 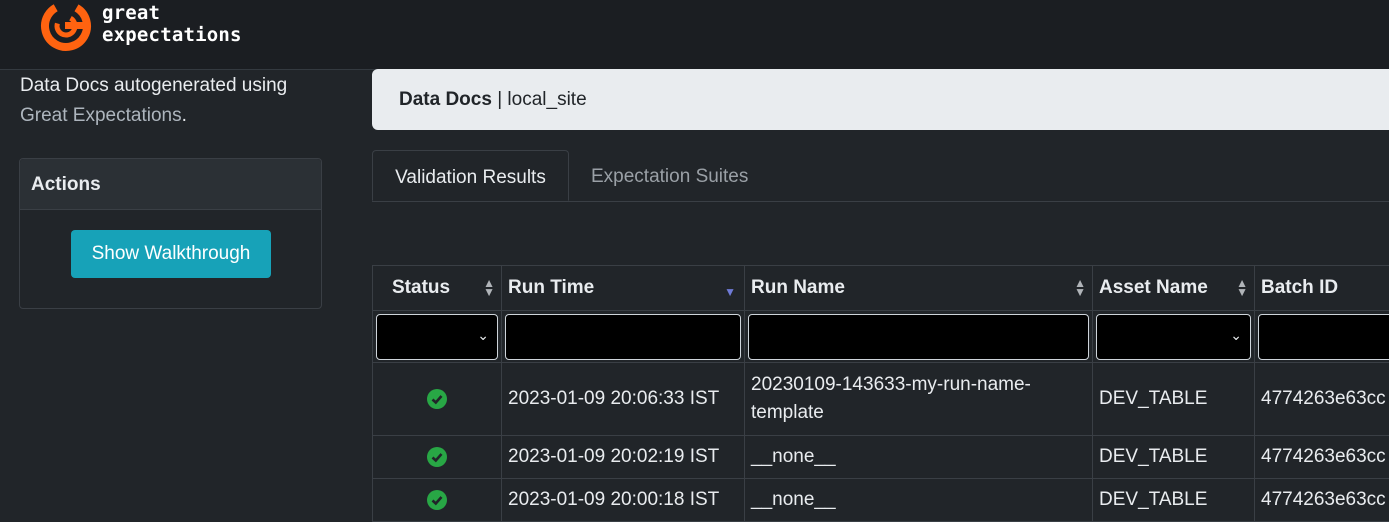 I want to click on column-header-run-time: Run Time ▼, so click(x=623, y=288).